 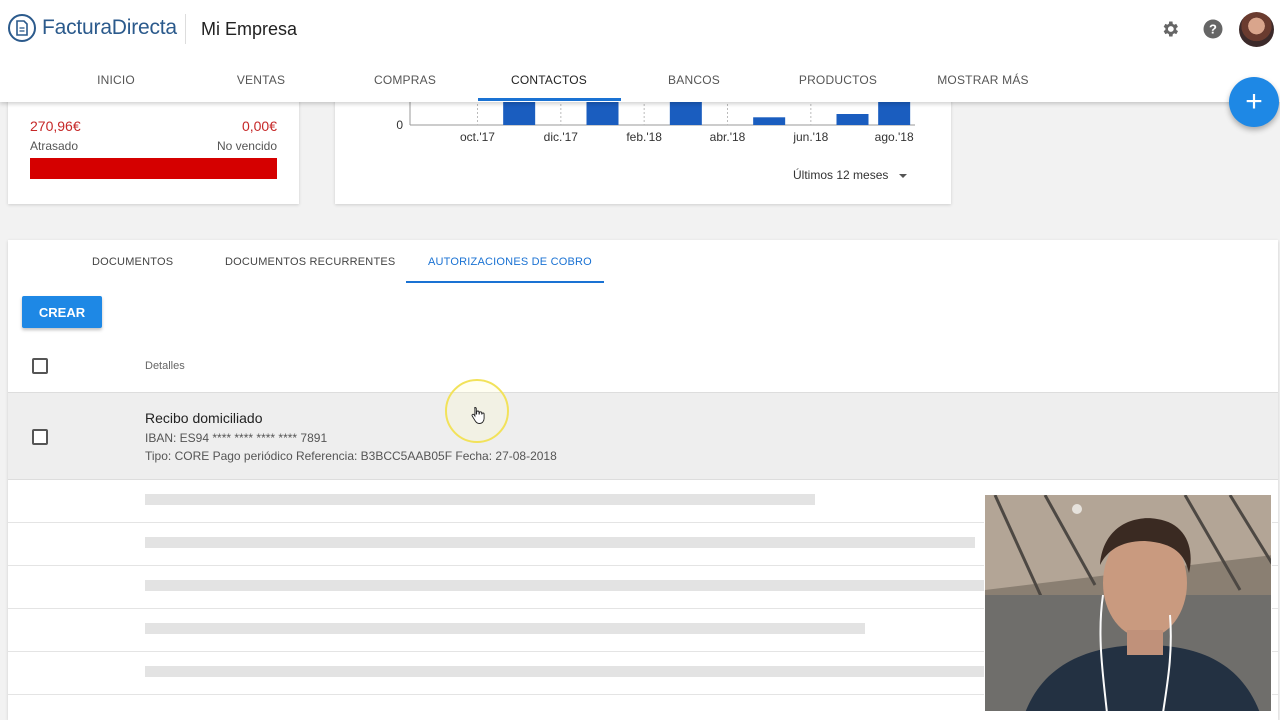 I want to click on row-title: Recibo domiciliado, so click(x=204, y=418).